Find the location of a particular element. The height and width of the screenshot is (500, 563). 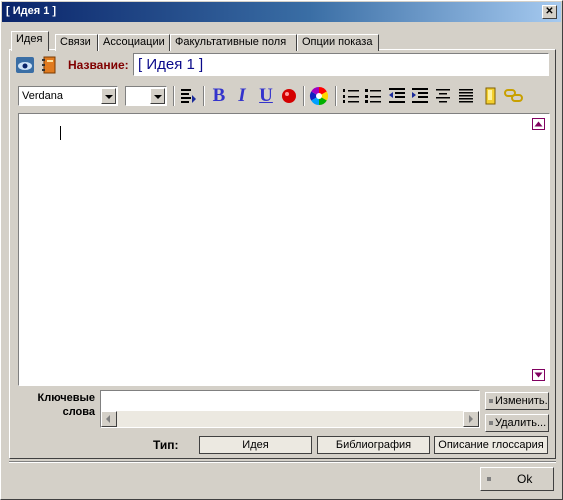

title-bar: [ Идея 1 ] ✕ is located at coordinates (281, 12).